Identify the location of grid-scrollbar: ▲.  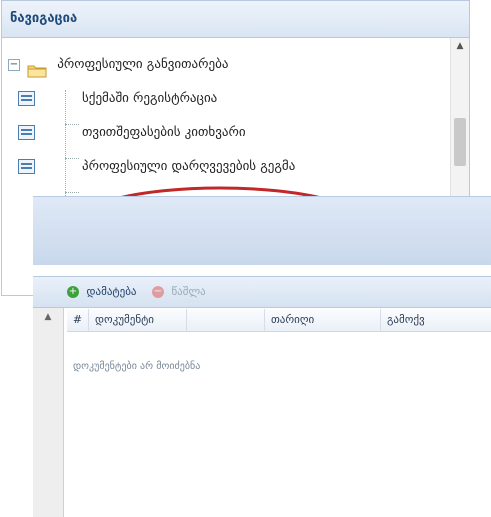
(48, 412).